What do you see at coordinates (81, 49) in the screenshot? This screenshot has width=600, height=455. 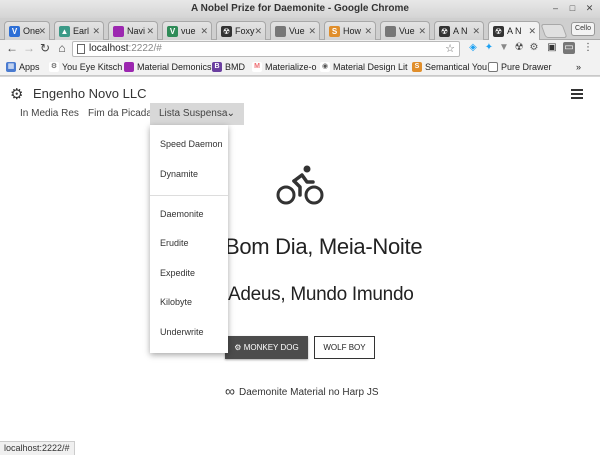 I see `page-info-icon` at bounding box center [81, 49].